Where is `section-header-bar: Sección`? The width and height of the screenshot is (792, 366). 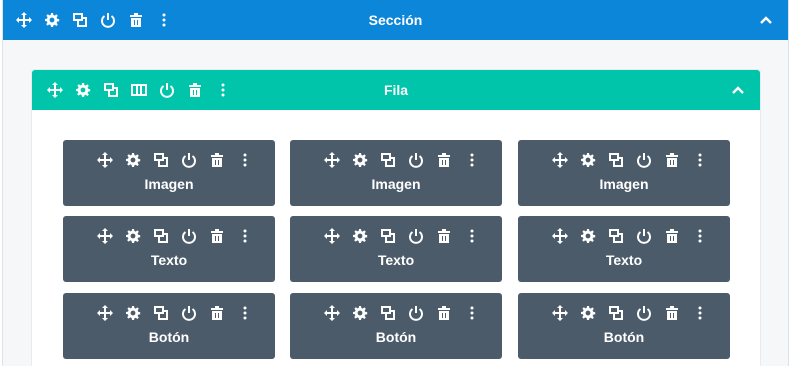
section-header-bar: Sección is located at coordinates (395, 20).